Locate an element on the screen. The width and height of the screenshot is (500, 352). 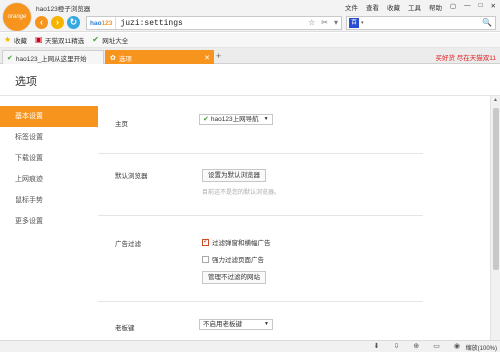
boss-key-section: 老板键 不启用老板键 ▼ is located at coordinates (260, 321).